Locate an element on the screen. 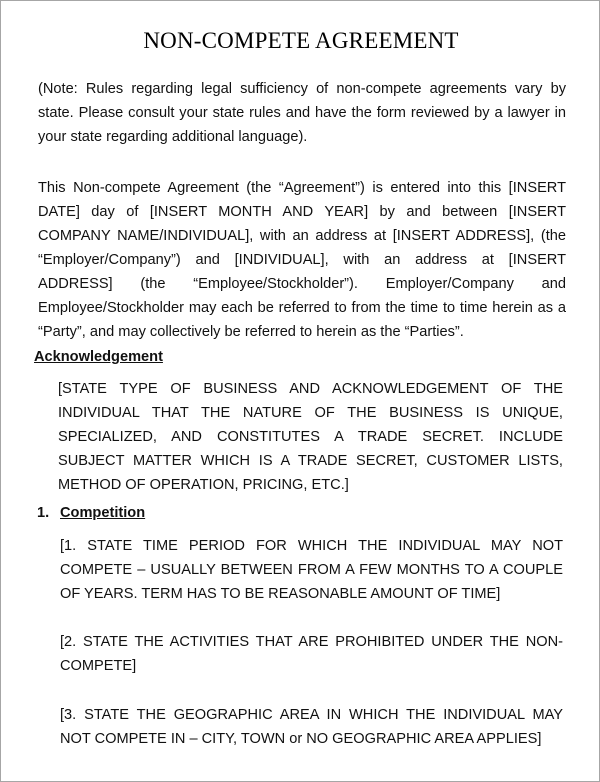 Image resolution: width=600 pixels, height=782 pixels. document-title: NON-COMPETE AGREEMENT is located at coordinates (301, 40).